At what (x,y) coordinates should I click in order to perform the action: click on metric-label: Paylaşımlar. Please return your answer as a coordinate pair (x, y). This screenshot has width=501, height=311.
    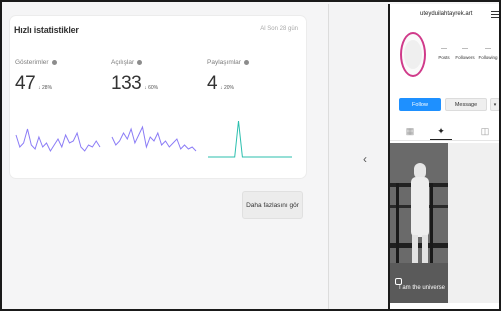
    Looking at the image, I should click on (224, 62).